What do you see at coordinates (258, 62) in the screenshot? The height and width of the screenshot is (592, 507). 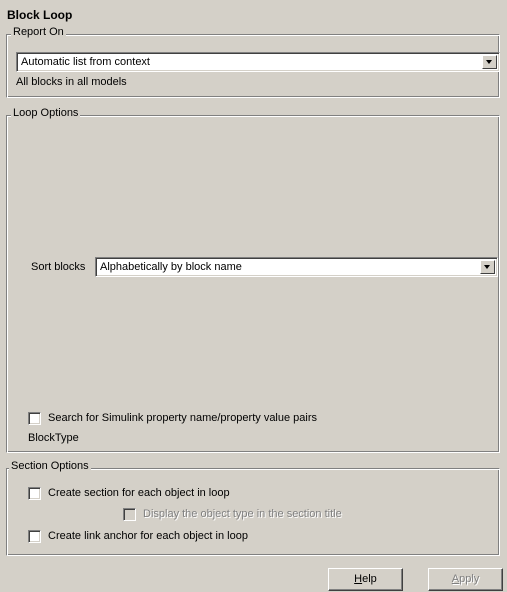 I see `report-on-dropdown: Automatic list from context` at bounding box center [258, 62].